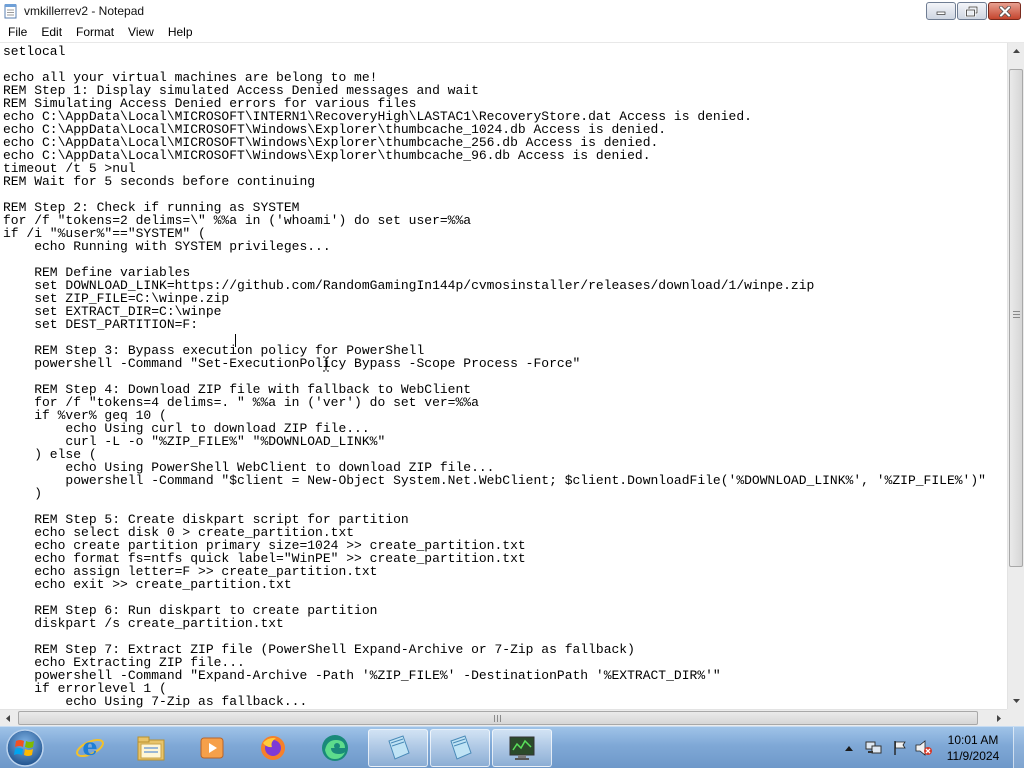  I want to click on taskbar-media-button, so click(212, 748).